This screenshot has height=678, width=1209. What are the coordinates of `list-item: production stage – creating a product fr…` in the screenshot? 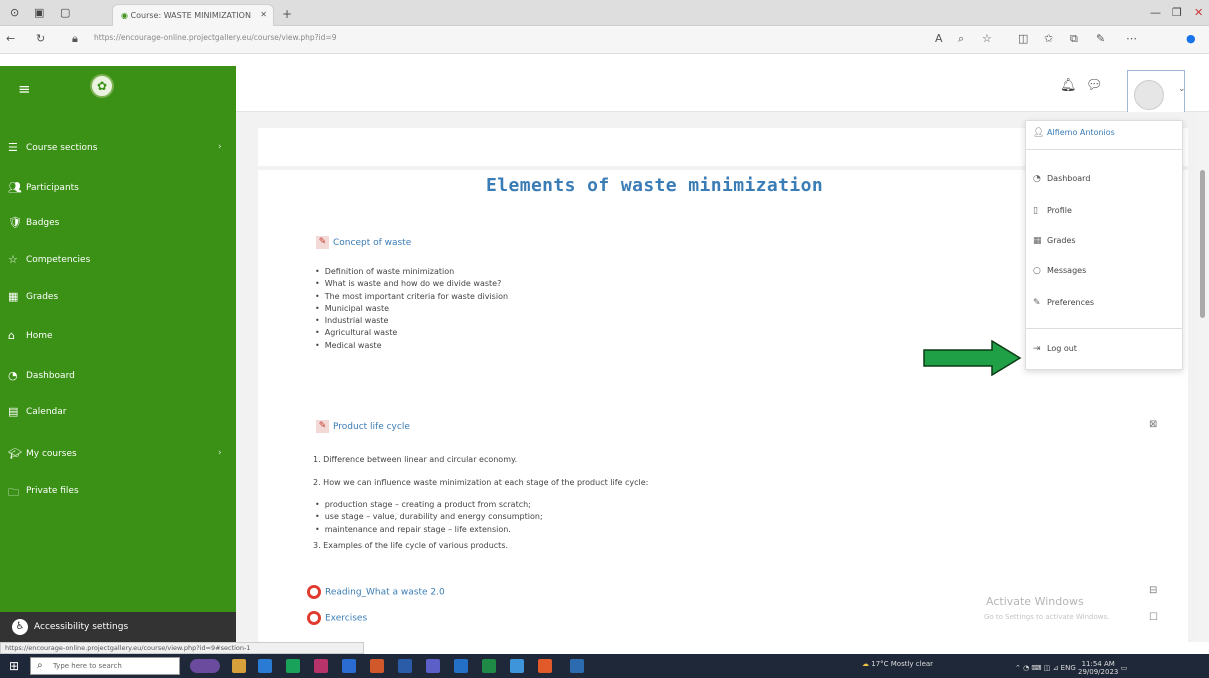 It's located at (429, 506).